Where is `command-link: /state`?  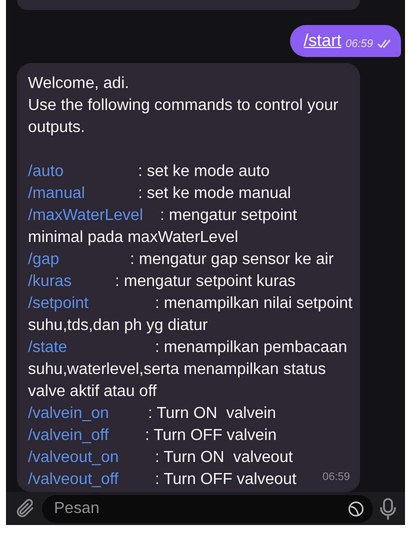 command-link: /state is located at coordinates (48, 347).